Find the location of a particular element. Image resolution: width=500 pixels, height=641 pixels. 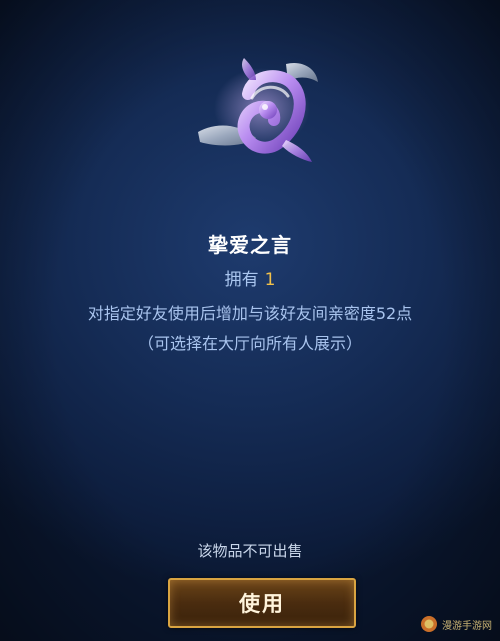

watermark: 漫游手游网 is located at coordinates (456, 624).